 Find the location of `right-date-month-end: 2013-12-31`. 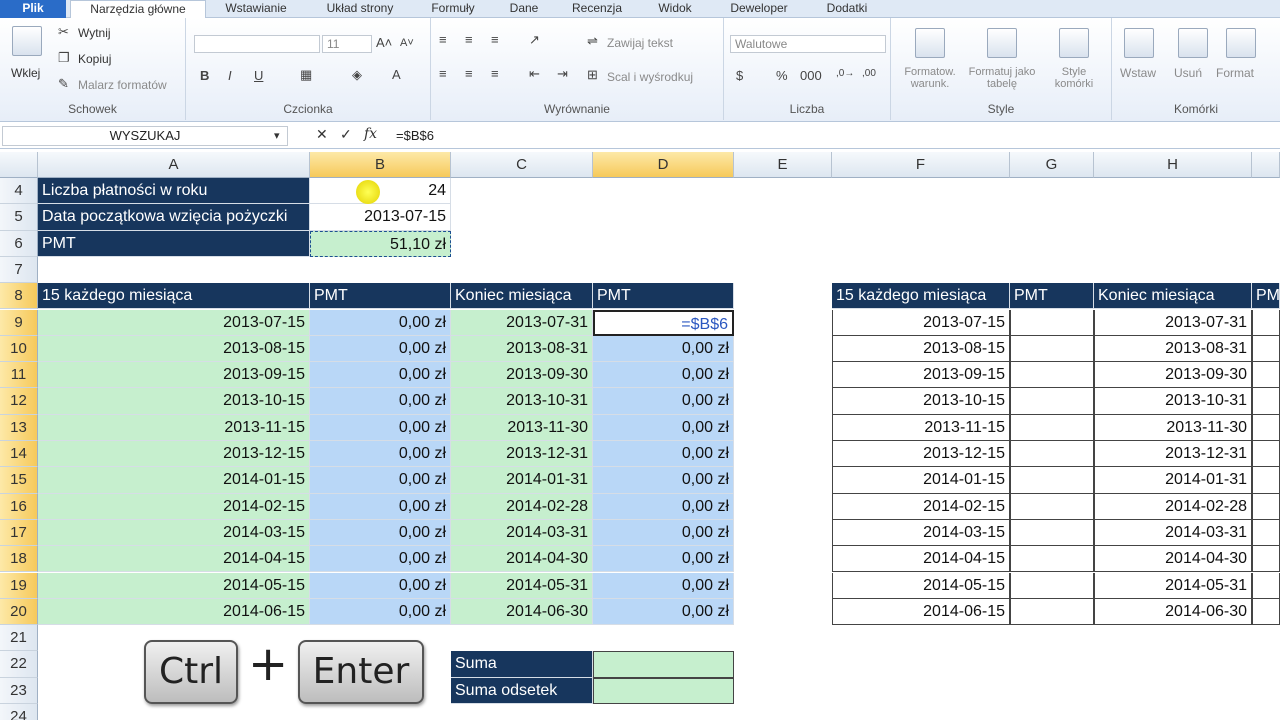

right-date-month-end: 2013-12-31 is located at coordinates (1173, 454).